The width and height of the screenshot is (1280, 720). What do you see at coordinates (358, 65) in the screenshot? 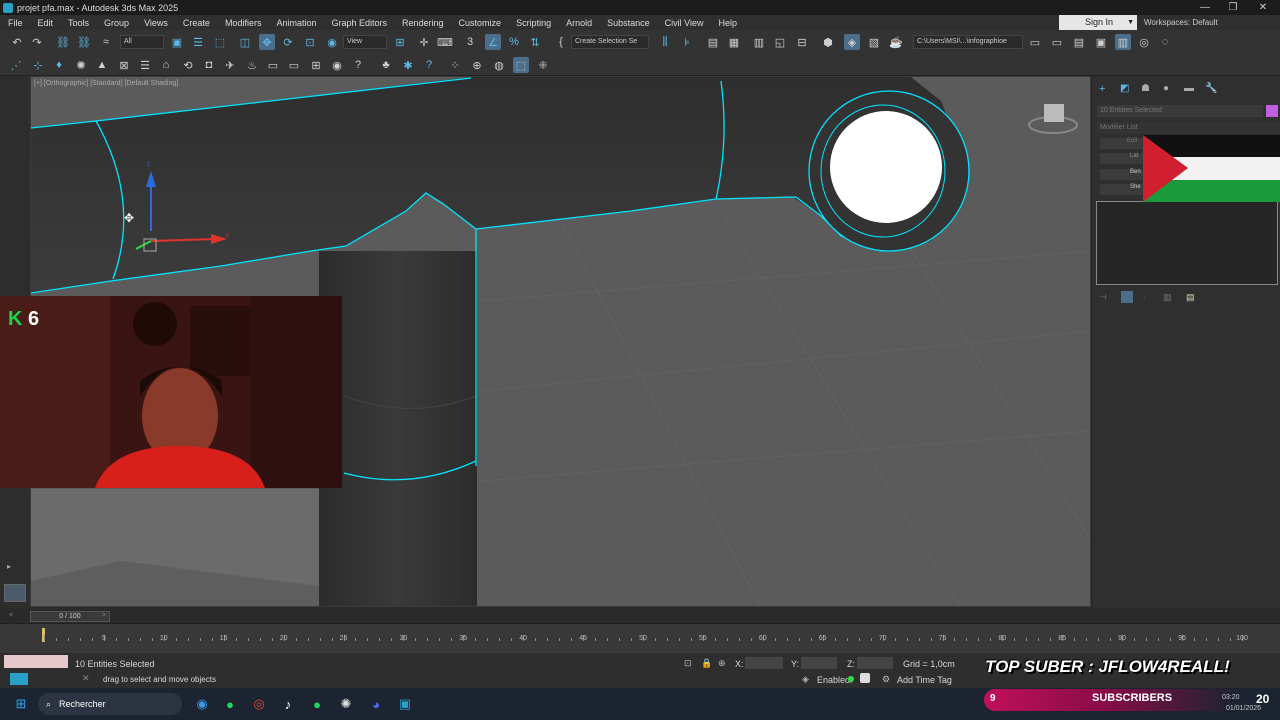
I see `help-icon: ?` at bounding box center [358, 65].